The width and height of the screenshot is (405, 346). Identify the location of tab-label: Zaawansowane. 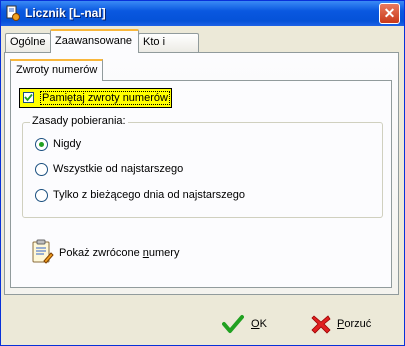
(94, 41).